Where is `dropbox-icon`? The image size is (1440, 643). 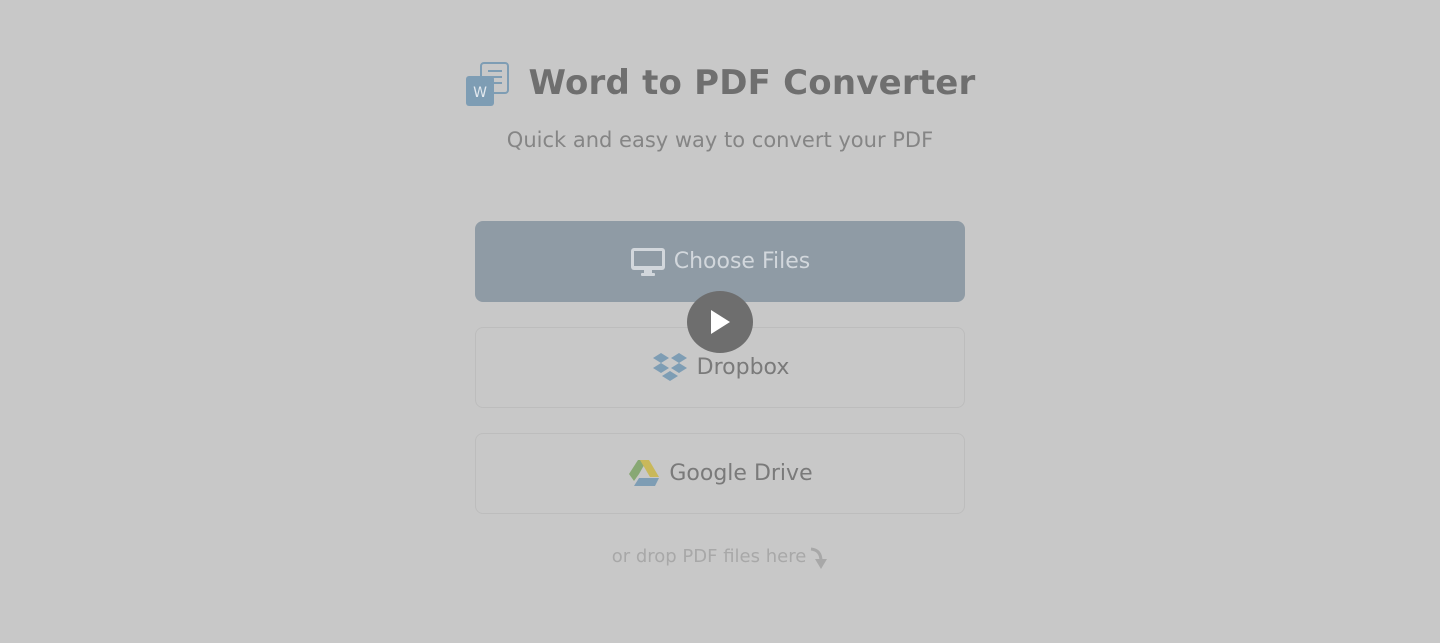 dropbox-icon is located at coordinates (670, 368).